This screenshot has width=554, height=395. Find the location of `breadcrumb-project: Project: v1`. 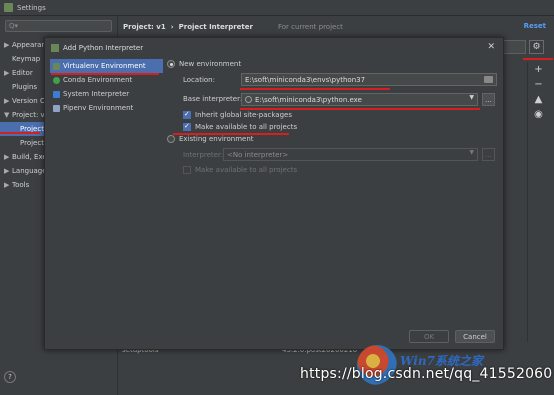

breadcrumb-project: Project: v1 is located at coordinates (144, 27).